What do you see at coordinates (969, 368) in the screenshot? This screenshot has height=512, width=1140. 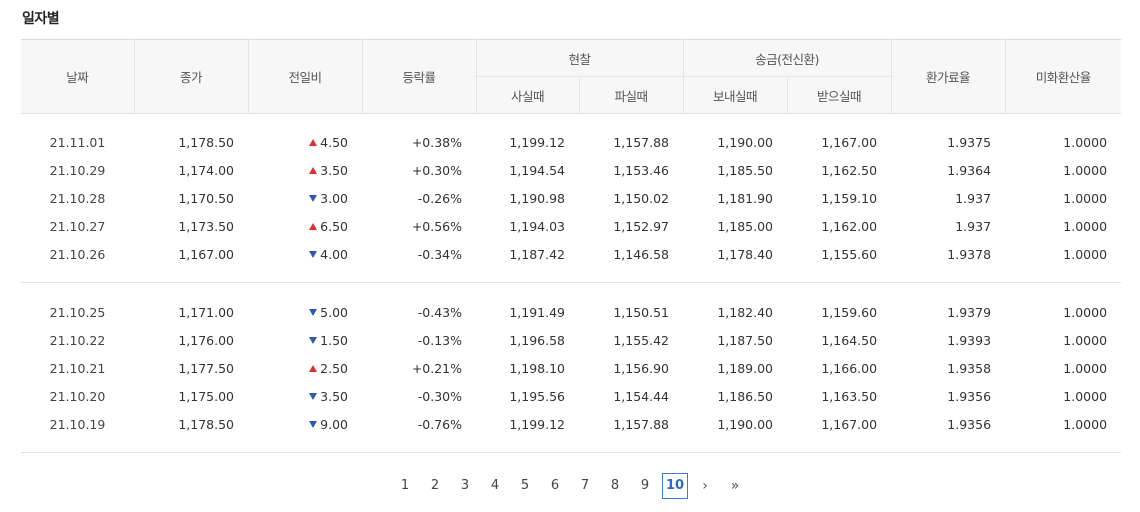 I see `cell-exchange-rate: 1.9358` at bounding box center [969, 368].